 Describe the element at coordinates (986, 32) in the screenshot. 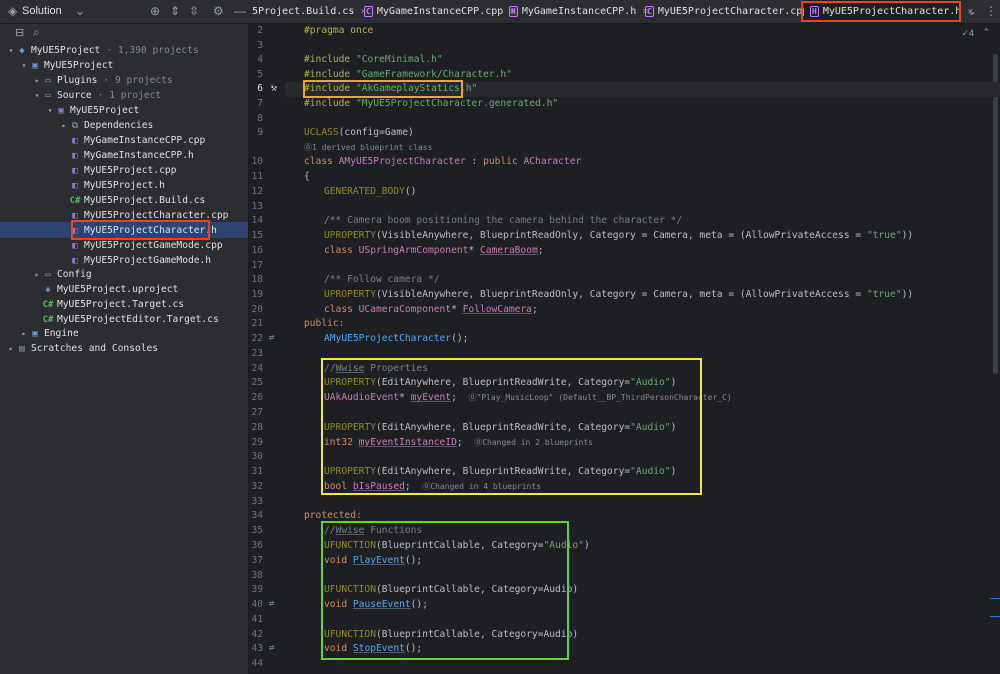

I see `chevron-up-icon: ⌃` at that location.